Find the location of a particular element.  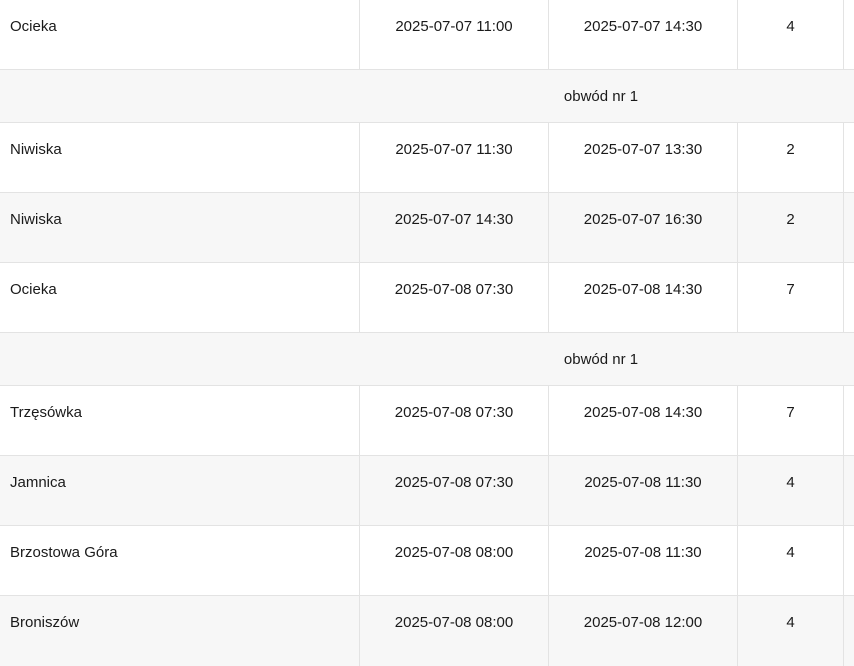

location-name: Jamnica is located at coordinates (38, 482).